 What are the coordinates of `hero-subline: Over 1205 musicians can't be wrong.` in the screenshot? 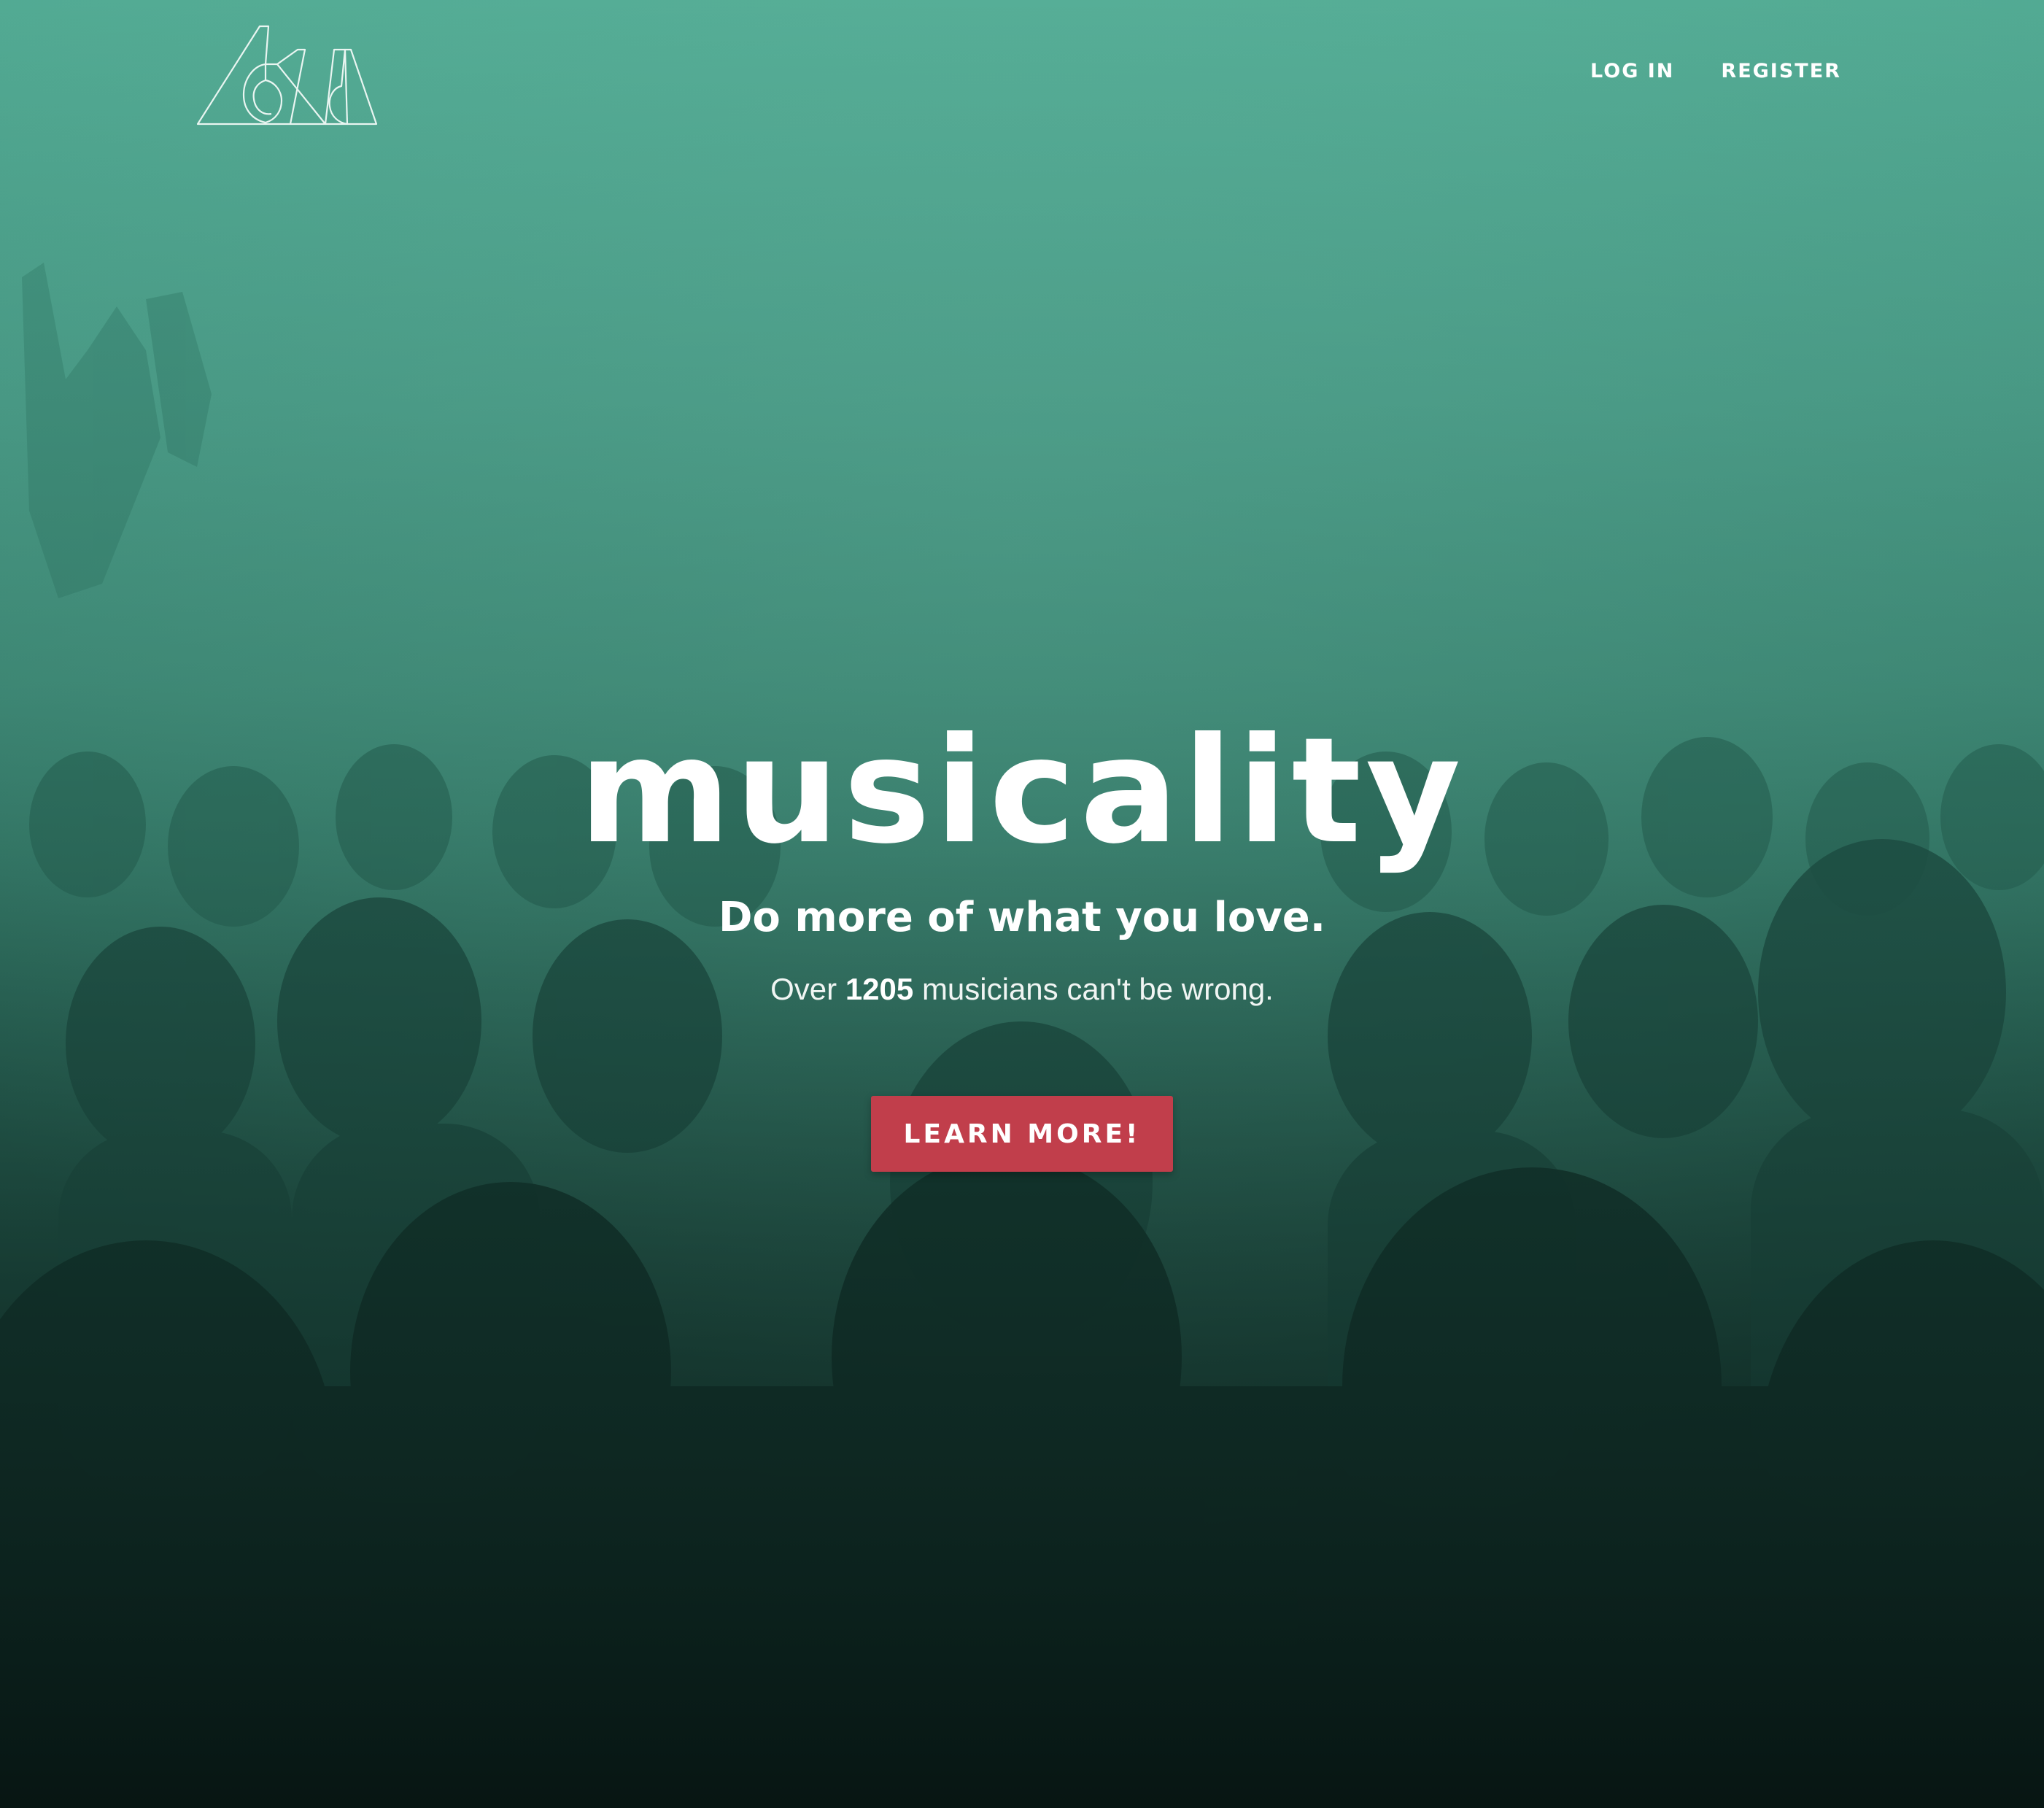 It's located at (1022, 989).